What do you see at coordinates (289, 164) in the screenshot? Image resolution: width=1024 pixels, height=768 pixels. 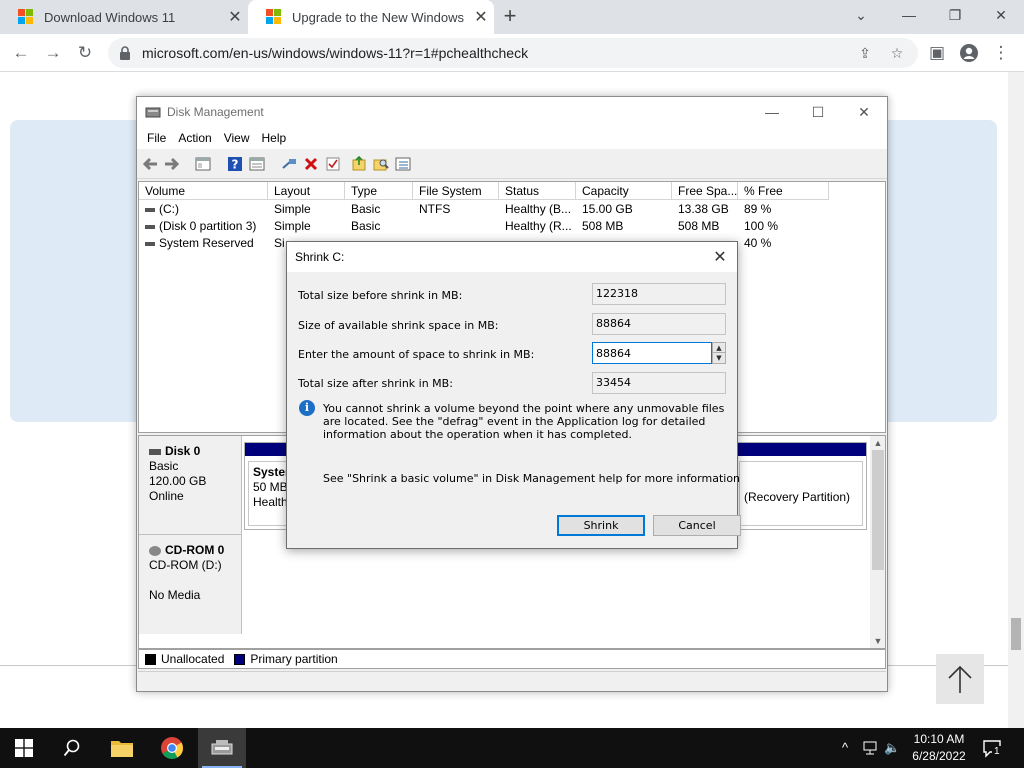 I see `connect-icon` at bounding box center [289, 164].